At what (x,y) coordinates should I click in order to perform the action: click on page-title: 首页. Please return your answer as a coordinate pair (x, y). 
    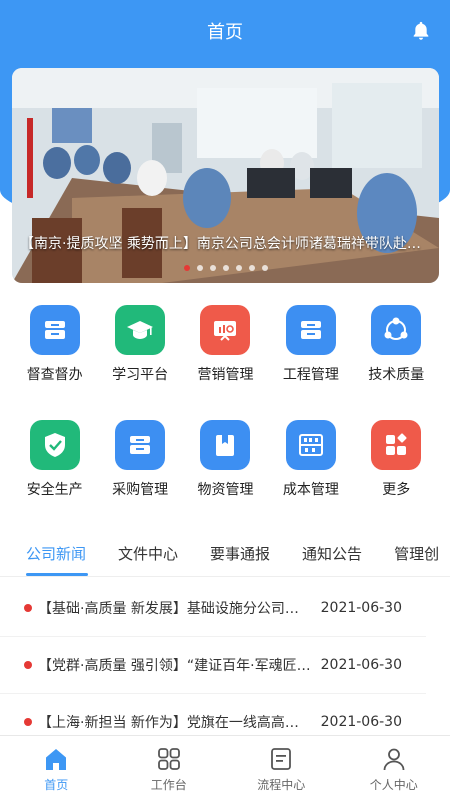
    Looking at the image, I should click on (225, 32).